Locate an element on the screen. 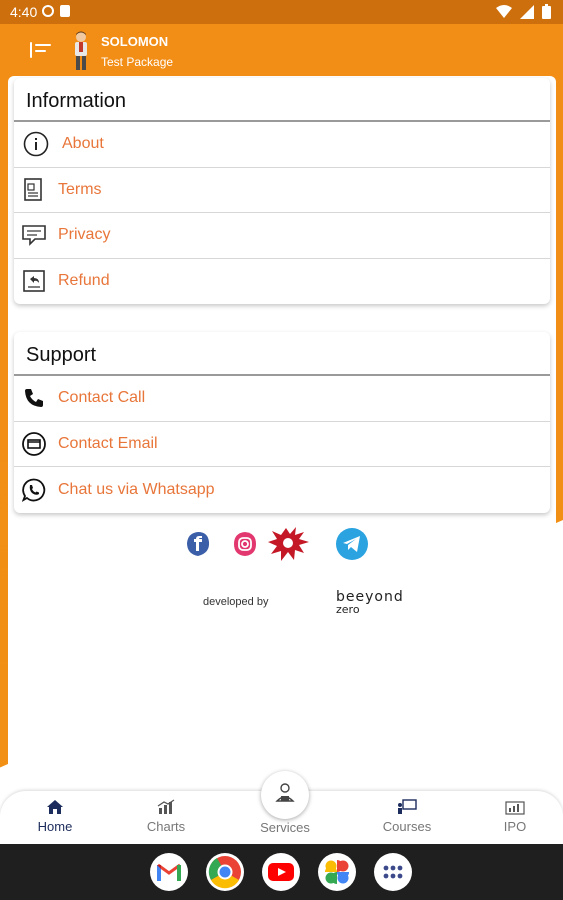 This screenshot has width=563, height=900. user-package: Test Package is located at coordinates (137, 62).